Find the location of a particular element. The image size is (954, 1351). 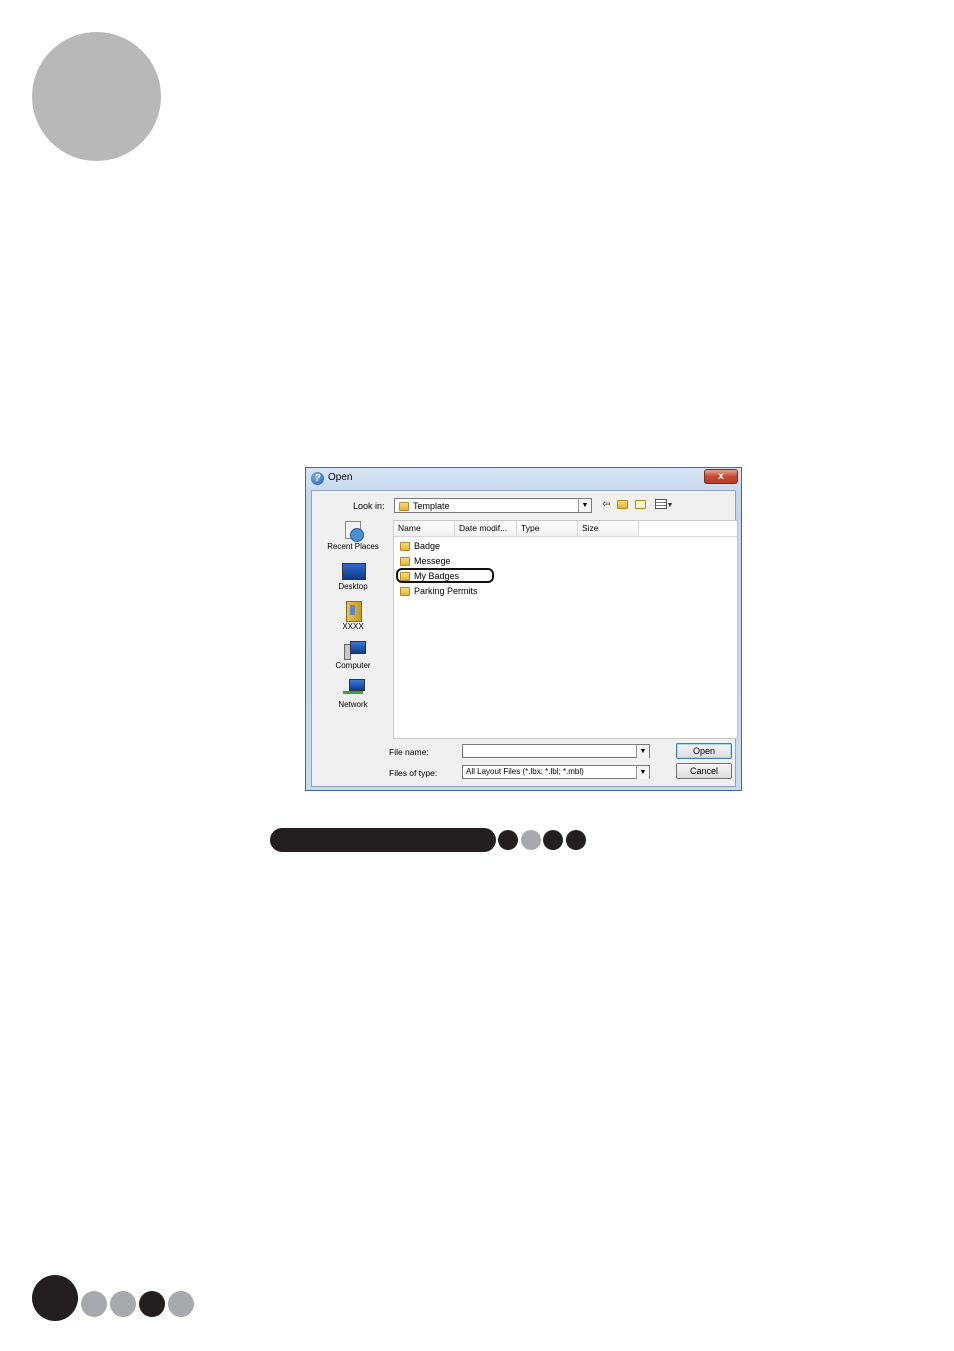

page-number-circle is located at coordinates (55, 1298).